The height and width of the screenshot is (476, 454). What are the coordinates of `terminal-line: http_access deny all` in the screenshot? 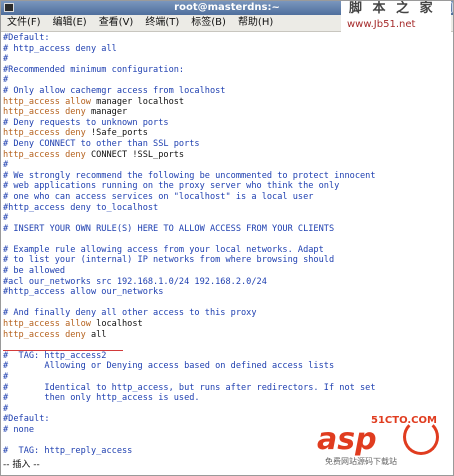 It's located at (227, 335).